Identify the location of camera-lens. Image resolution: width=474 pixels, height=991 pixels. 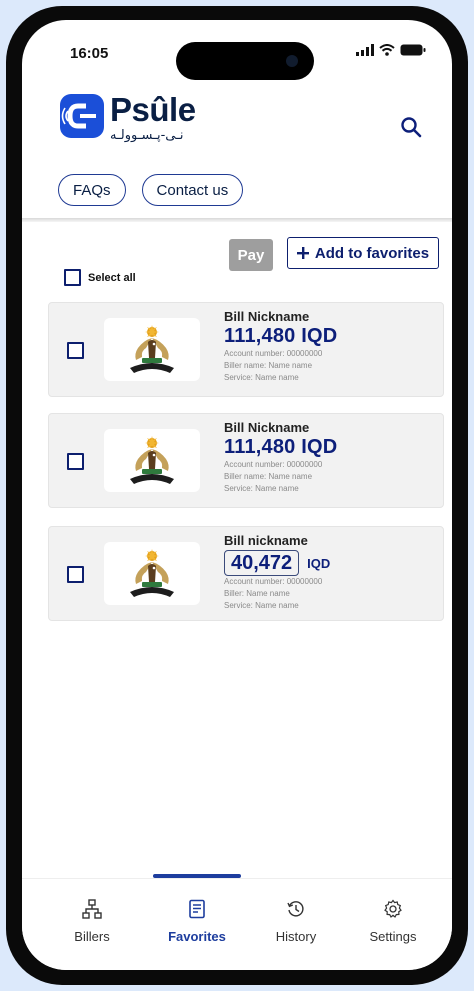
(292, 61).